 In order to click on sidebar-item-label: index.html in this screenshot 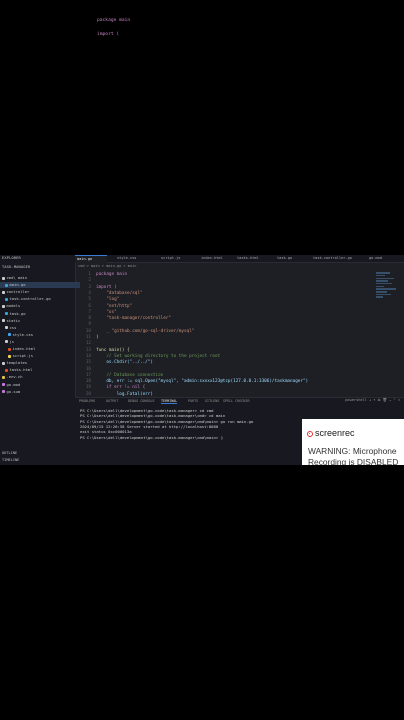, I will do `click(24, 348)`.